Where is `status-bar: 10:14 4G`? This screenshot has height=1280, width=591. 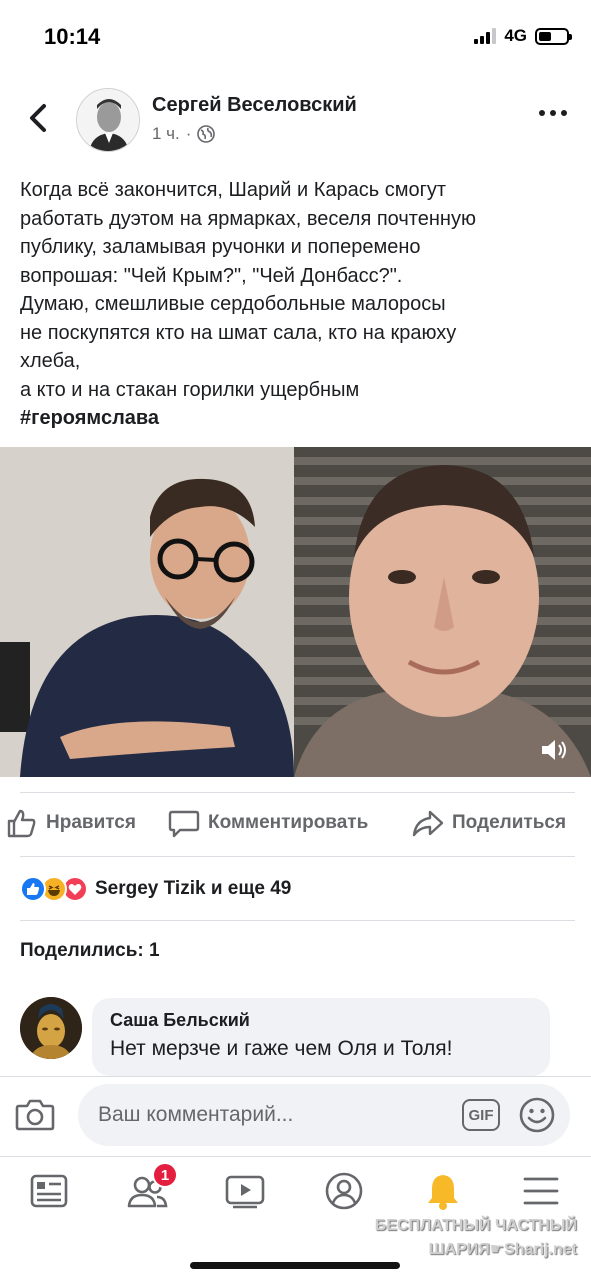 status-bar: 10:14 4G is located at coordinates (295, 36).